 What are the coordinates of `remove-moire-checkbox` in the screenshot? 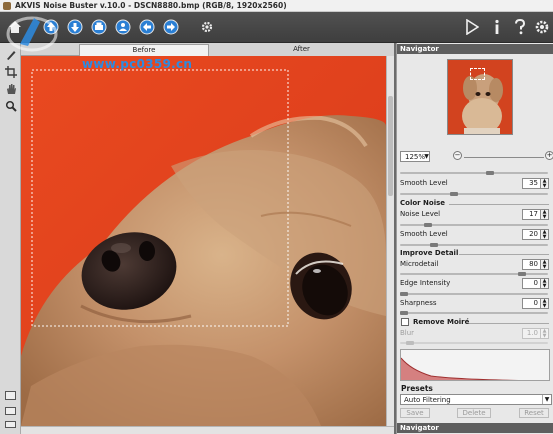 It's located at (405, 322).